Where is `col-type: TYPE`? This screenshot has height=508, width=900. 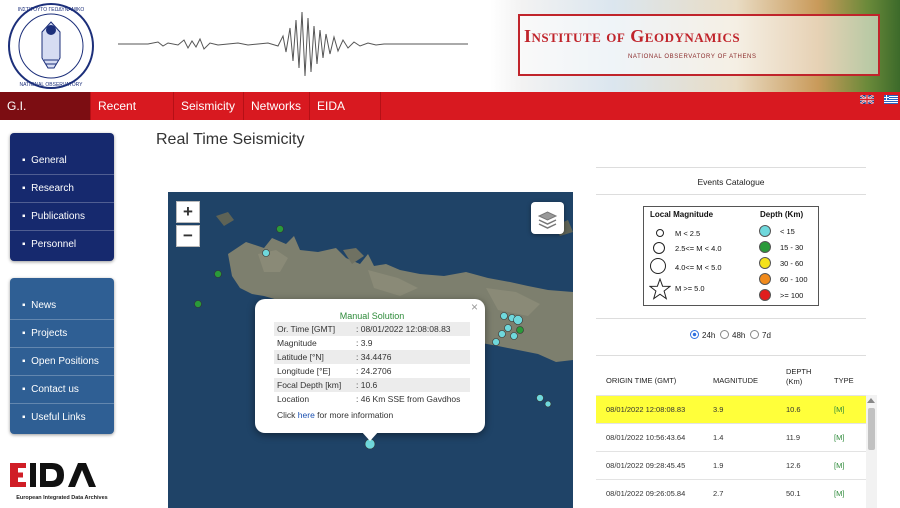
col-type: TYPE is located at coordinates (844, 381).